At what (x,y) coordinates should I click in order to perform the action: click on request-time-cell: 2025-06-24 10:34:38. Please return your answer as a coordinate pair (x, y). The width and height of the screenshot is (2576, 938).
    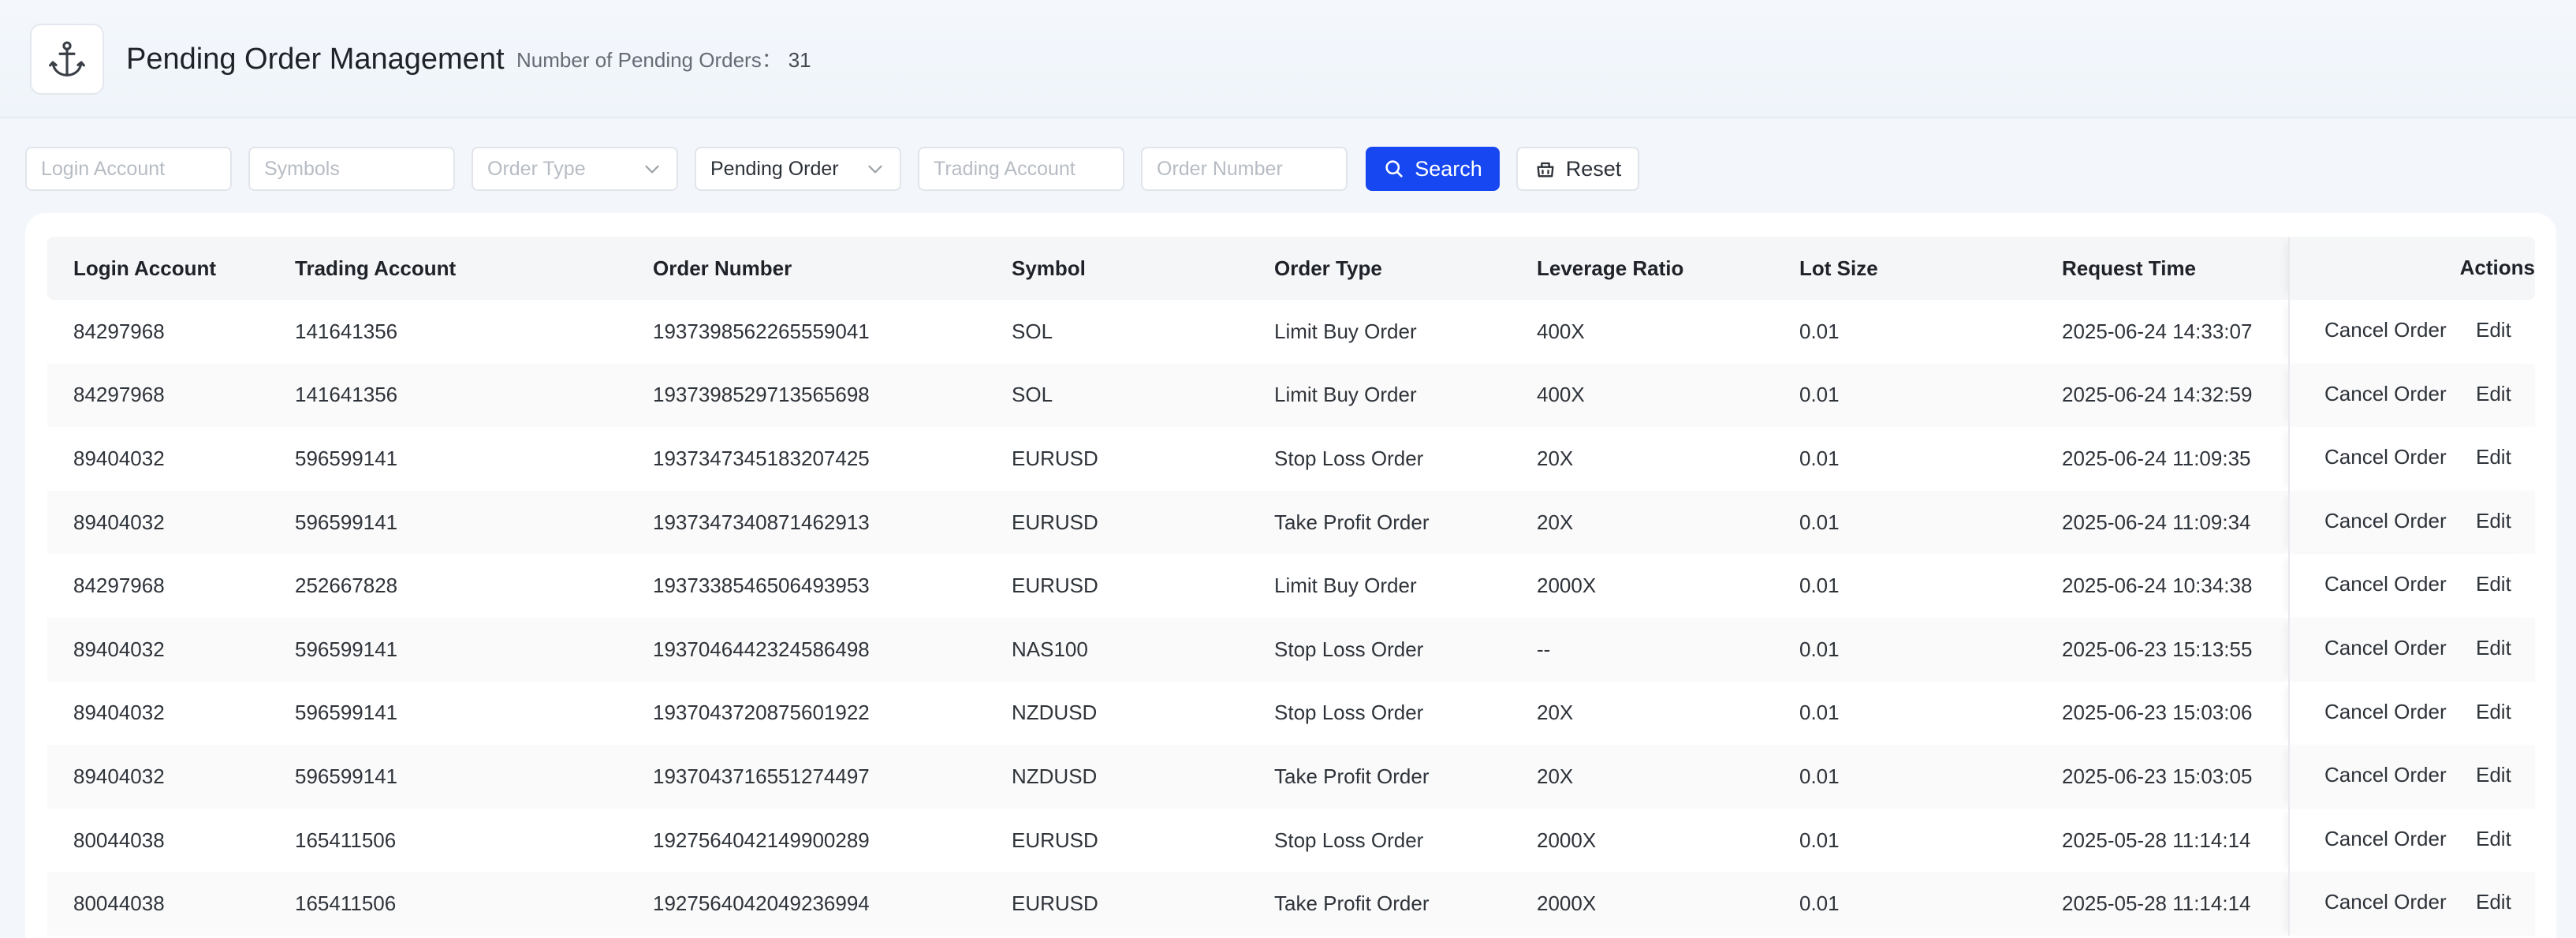
    Looking at the image, I should click on (2157, 586).